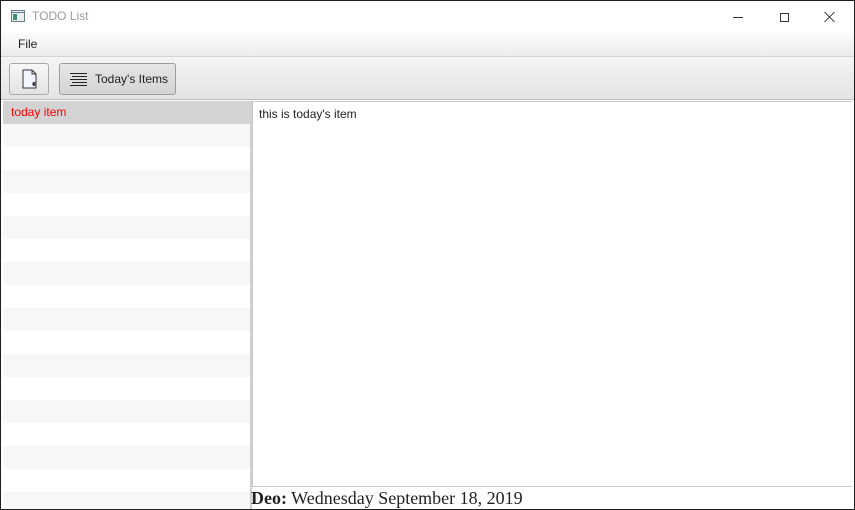 Image resolution: width=855 pixels, height=510 pixels. I want to click on app-icon, so click(18, 16).